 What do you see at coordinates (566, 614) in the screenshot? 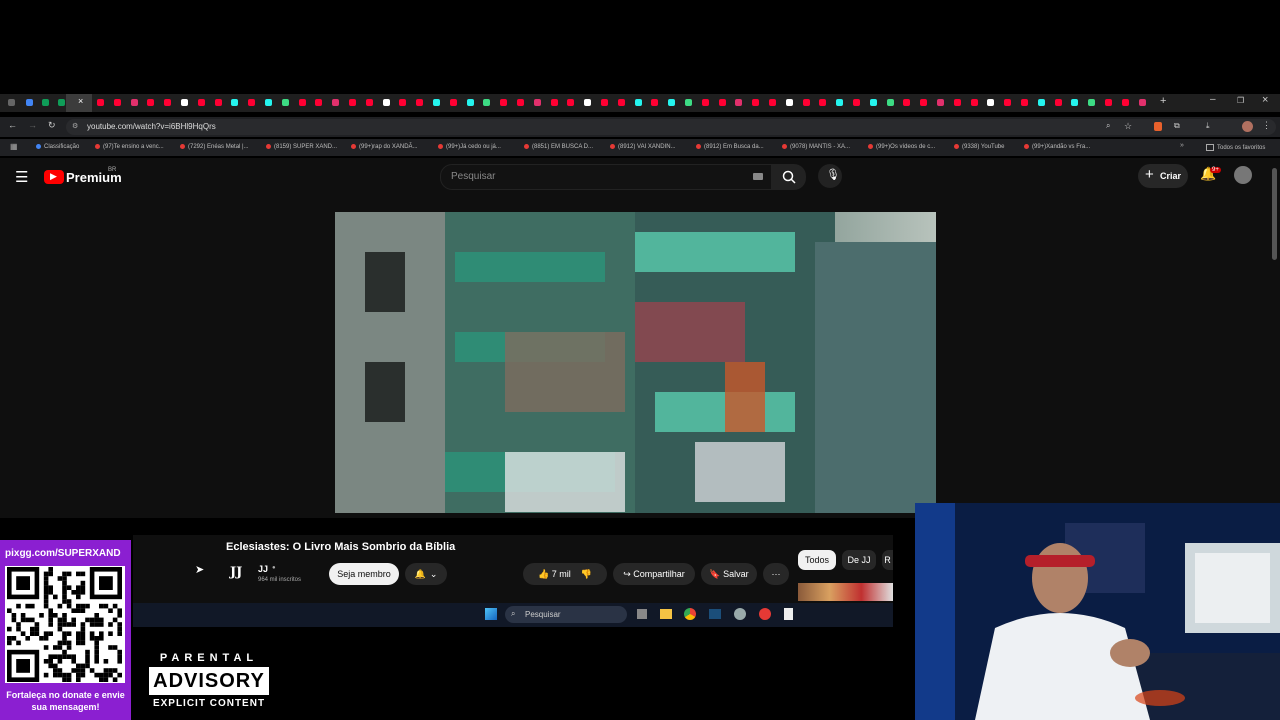
I see `taskbar-search-input: ⌕ Pesquisar` at bounding box center [566, 614].